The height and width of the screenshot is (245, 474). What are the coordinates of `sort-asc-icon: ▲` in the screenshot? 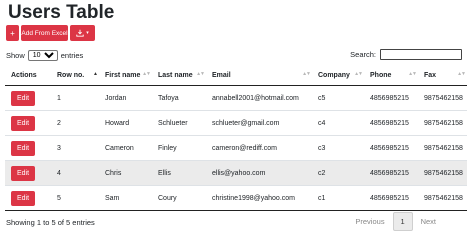 It's located at (95, 74).